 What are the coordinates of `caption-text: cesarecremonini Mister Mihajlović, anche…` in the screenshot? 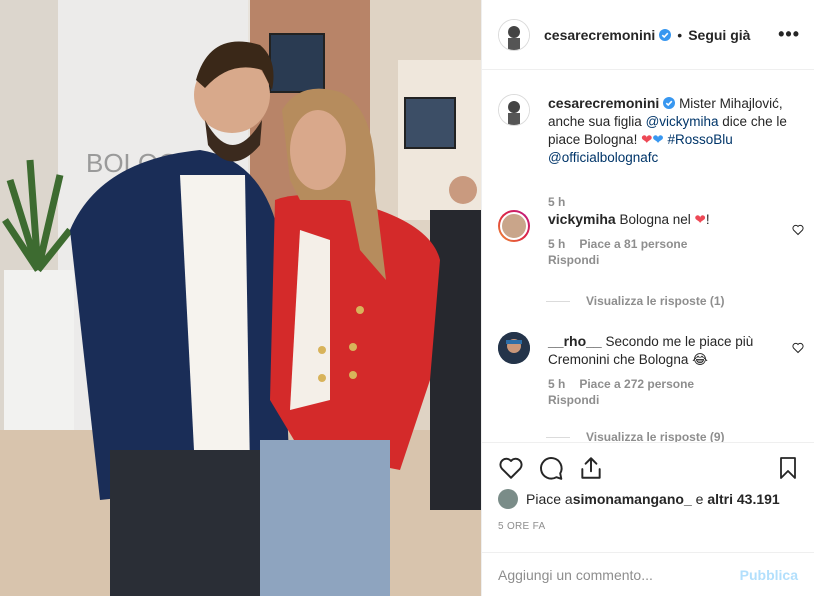 It's located at (668, 130).